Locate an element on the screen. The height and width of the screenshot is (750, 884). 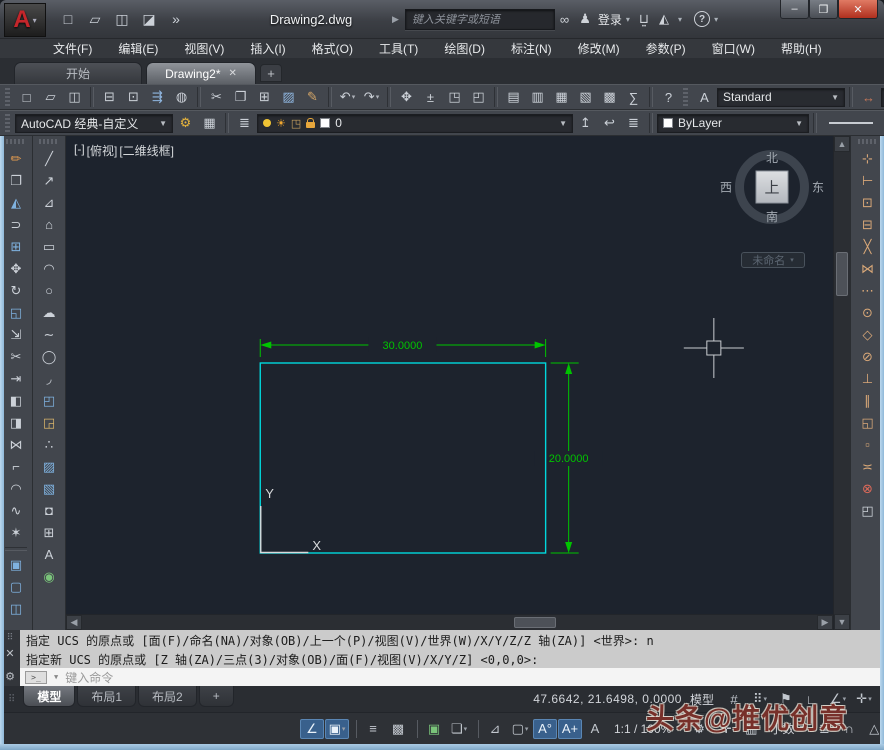
revision-cloud-icon: ☁ is located at coordinates (49, 312).